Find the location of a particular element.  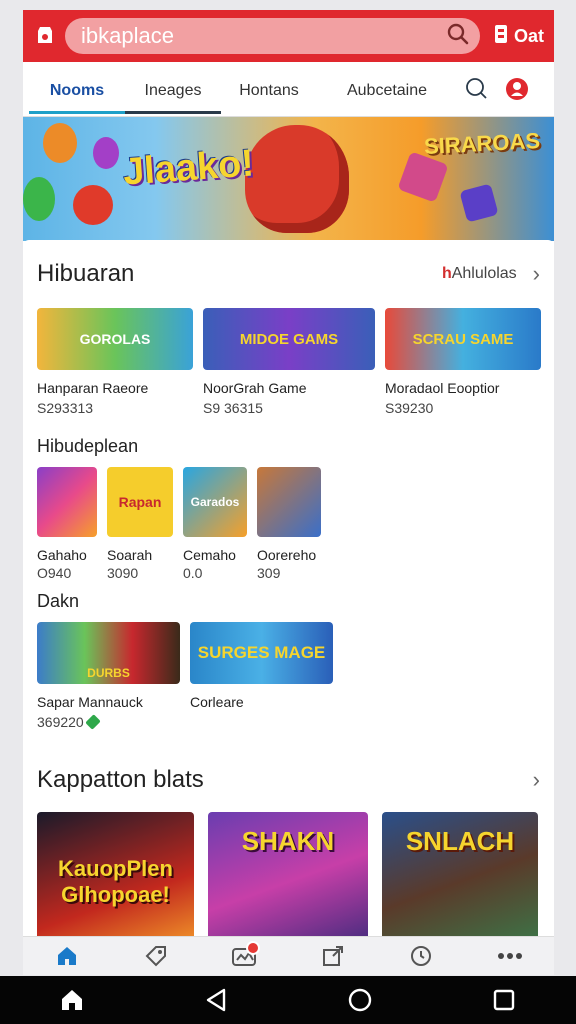

featured-row: KauopPlen Glhopoae! SHAKN SNLACH is located at coordinates (288, 882).